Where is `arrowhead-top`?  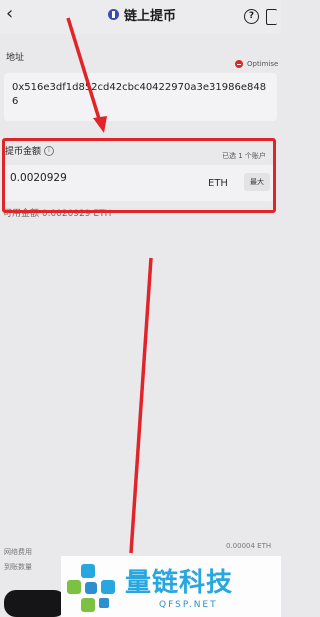 arrowhead-top is located at coordinates (100, 124).